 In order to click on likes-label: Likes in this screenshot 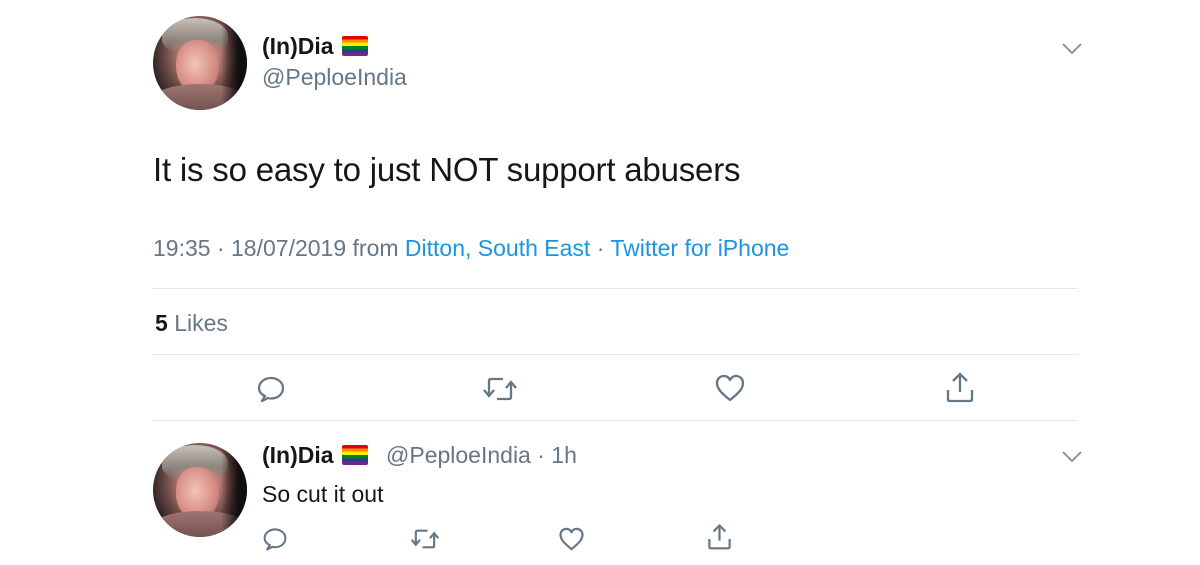, I will do `click(201, 323)`.